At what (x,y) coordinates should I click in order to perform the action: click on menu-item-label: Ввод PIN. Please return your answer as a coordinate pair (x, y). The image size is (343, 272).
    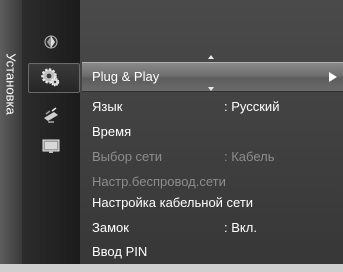
    Looking at the image, I should click on (120, 251).